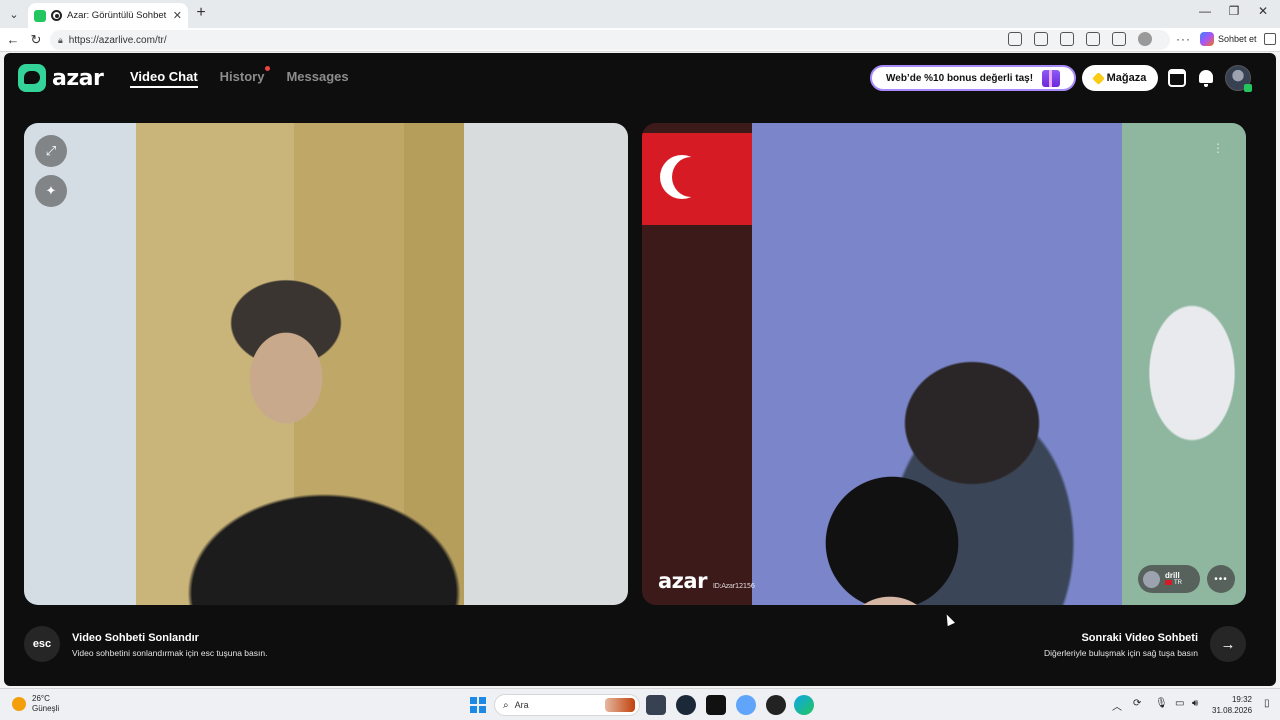 Image resolution: width=1280 pixels, height=720 pixels. What do you see at coordinates (1178, 583) in the screenshot?
I see `peer-country: TR` at bounding box center [1178, 583].